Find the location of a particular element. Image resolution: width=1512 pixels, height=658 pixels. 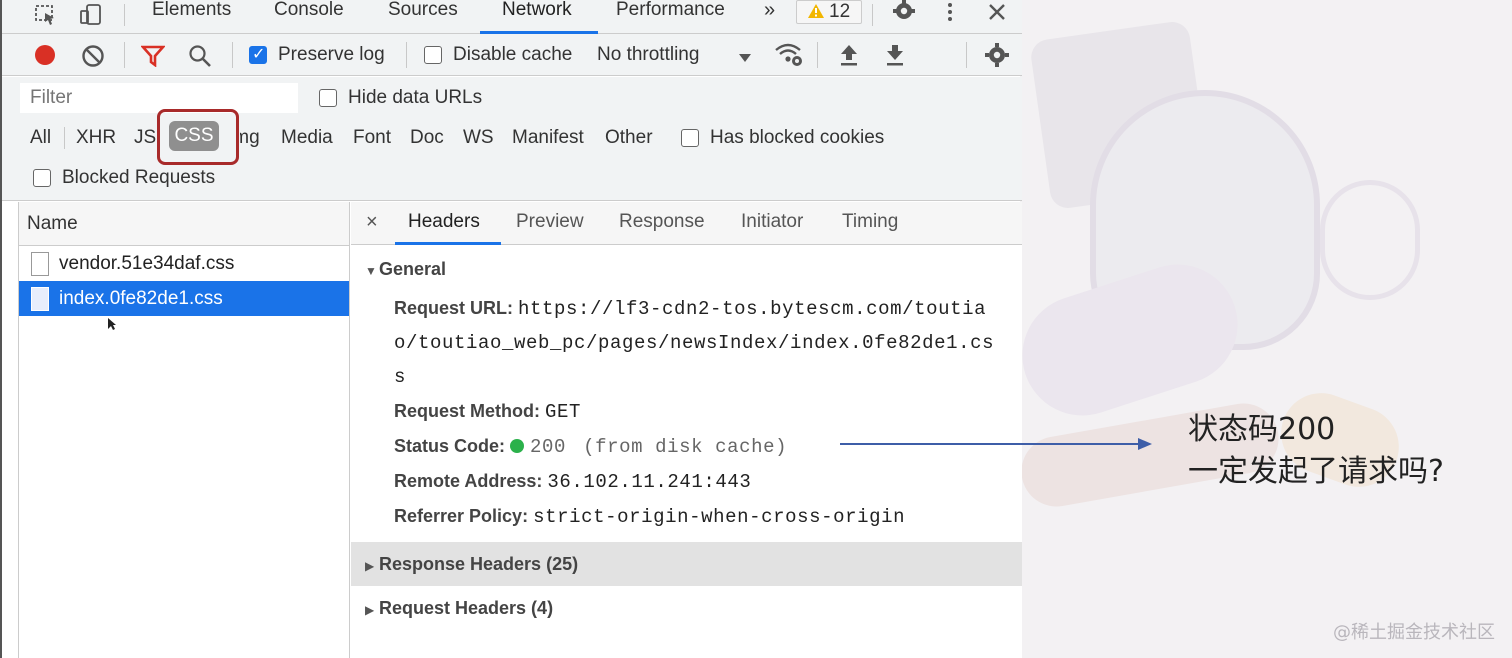

warning-icon is located at coordinates (816, 13).